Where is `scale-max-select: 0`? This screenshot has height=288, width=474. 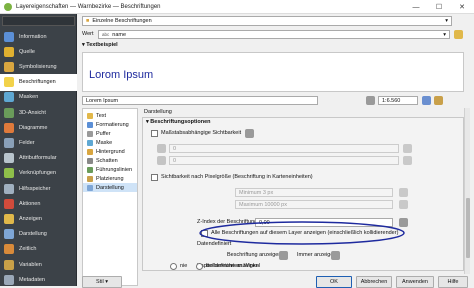 scale-max-select: 0 is located at coordinates (284, 160).